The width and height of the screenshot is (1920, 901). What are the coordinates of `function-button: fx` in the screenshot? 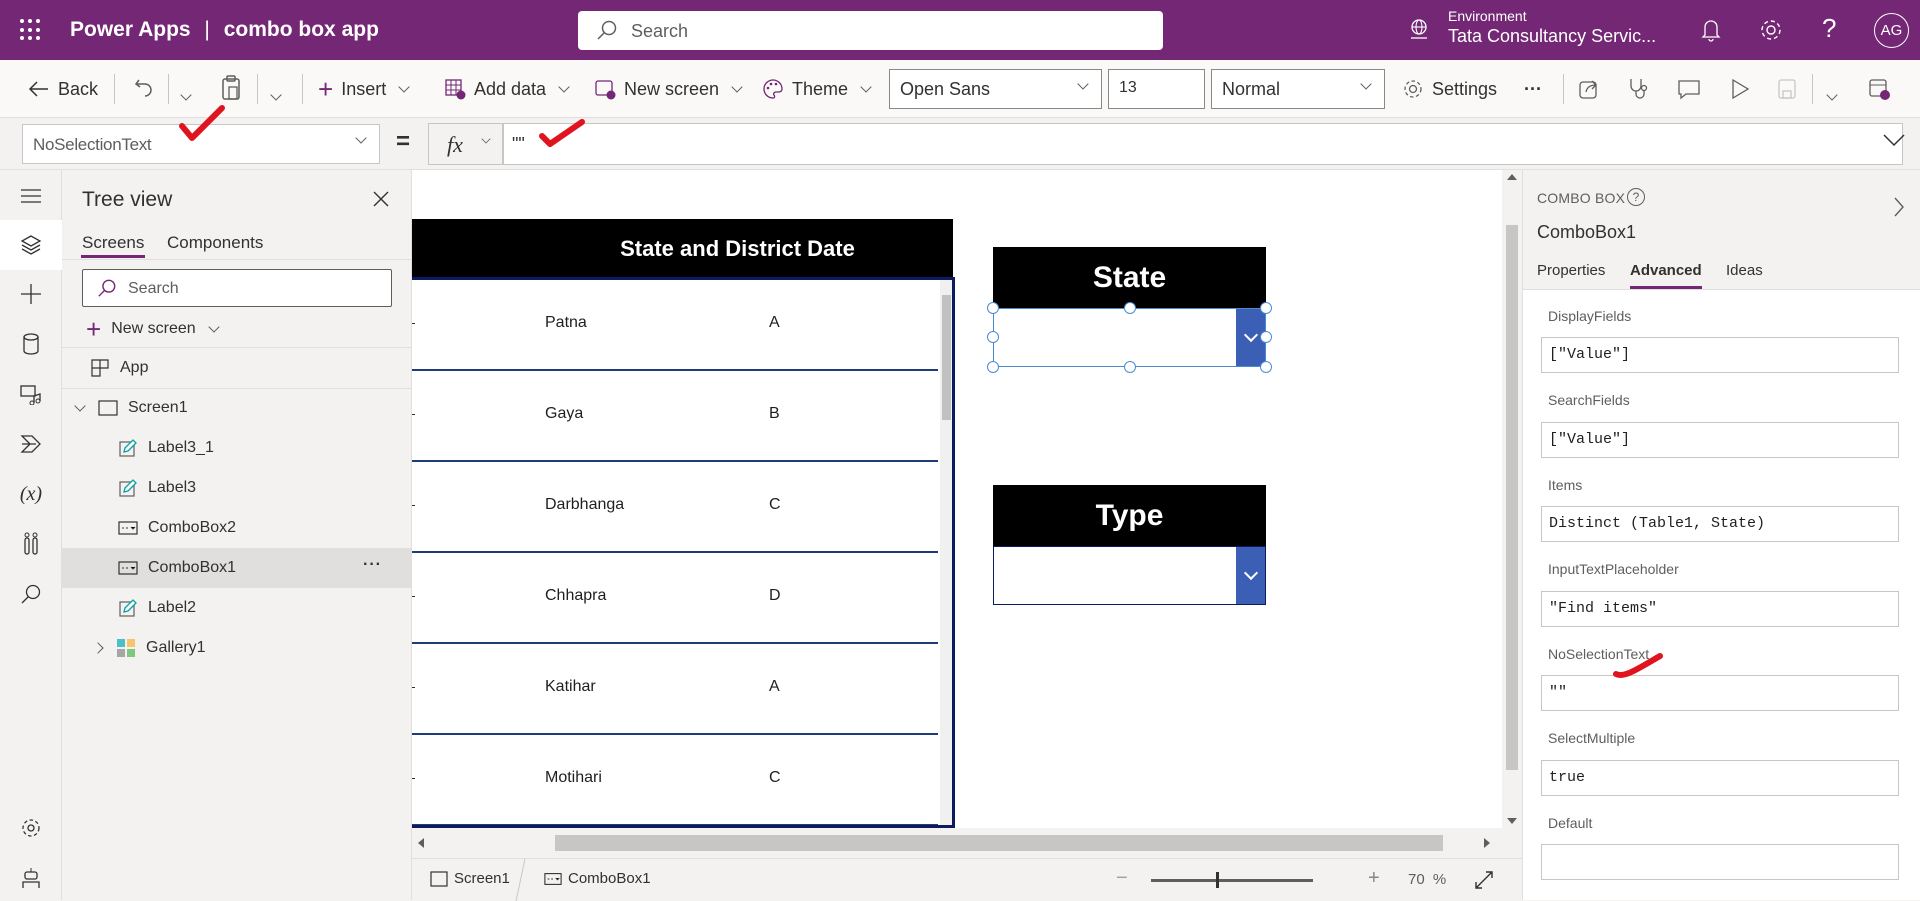 It's located at (465, 144).